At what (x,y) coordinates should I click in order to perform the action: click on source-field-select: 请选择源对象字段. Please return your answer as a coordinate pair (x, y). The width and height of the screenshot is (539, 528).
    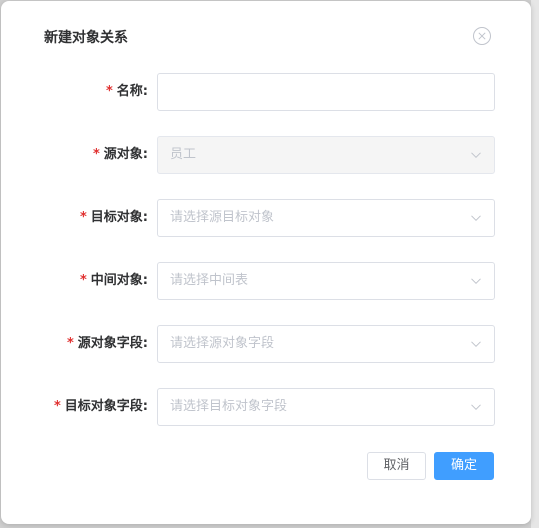
    Looking at the image, I should click on (326, 344).